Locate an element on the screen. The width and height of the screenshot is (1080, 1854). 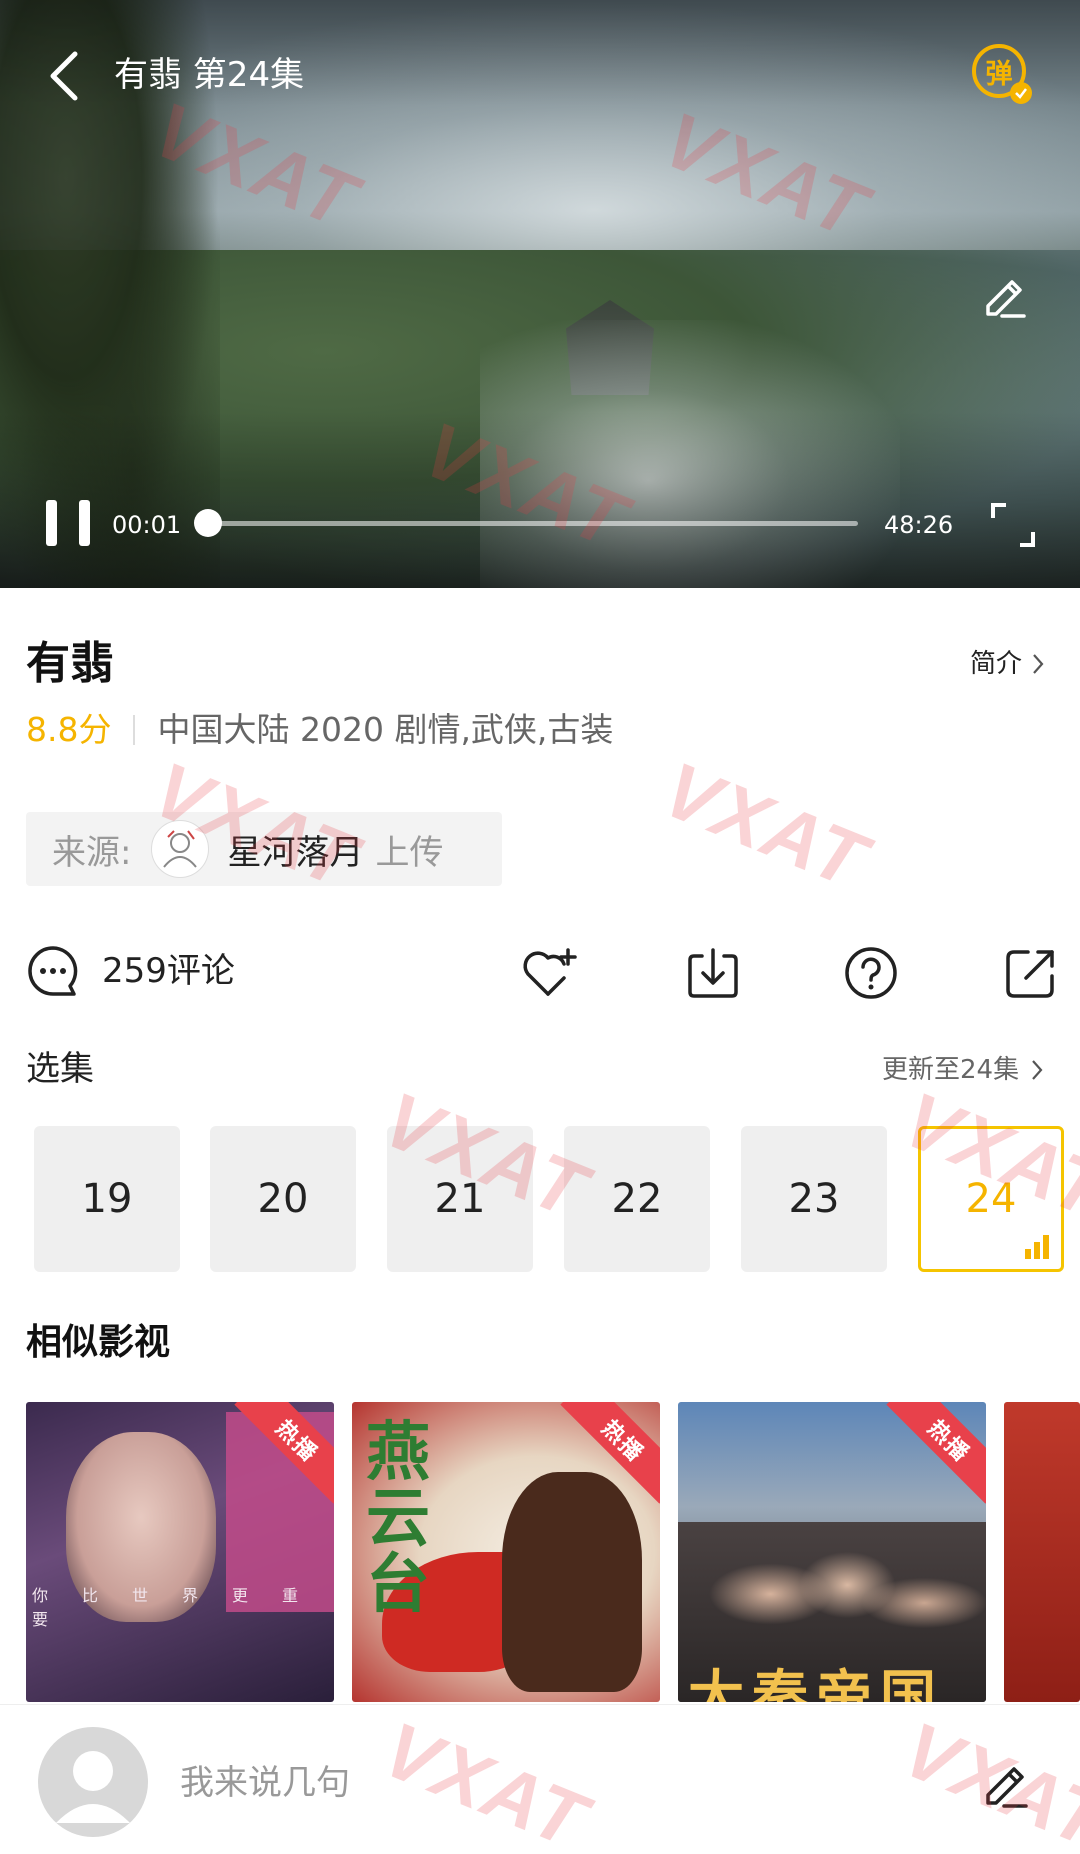
share-icon is located at coordinates (1030, 974).